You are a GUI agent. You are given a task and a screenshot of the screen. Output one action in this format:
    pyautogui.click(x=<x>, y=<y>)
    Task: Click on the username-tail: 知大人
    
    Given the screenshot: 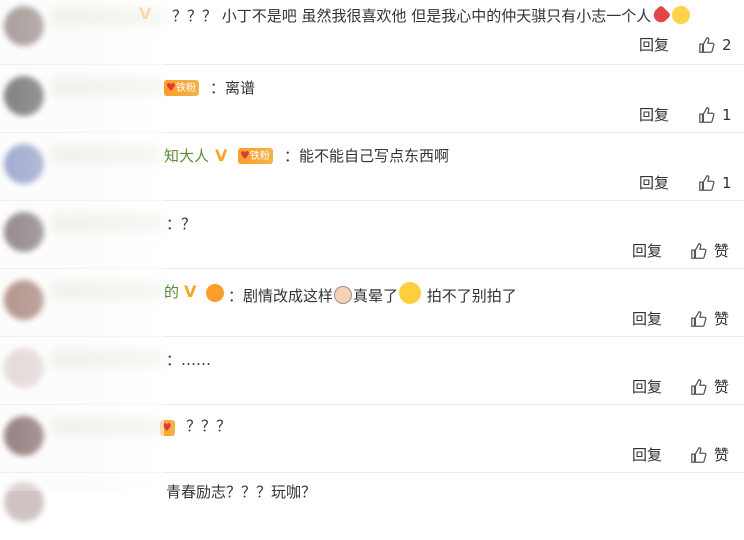 What is the action you would take?
    pyautogui.click(x=186, y=156)
    